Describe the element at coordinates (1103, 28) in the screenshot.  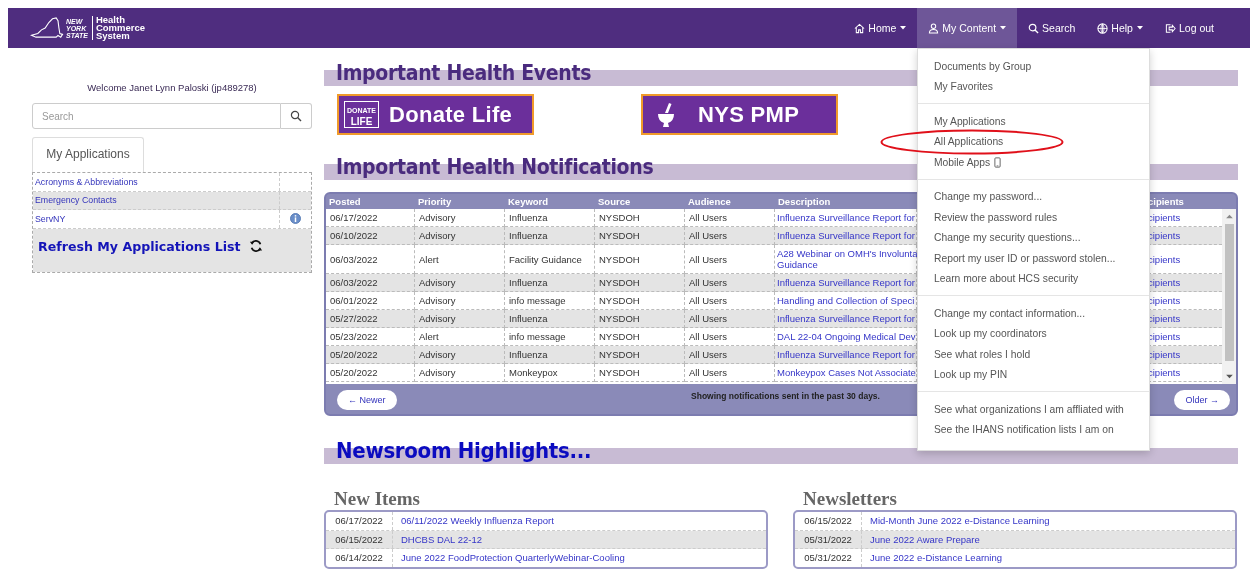
I see `globe-icon` at that location.